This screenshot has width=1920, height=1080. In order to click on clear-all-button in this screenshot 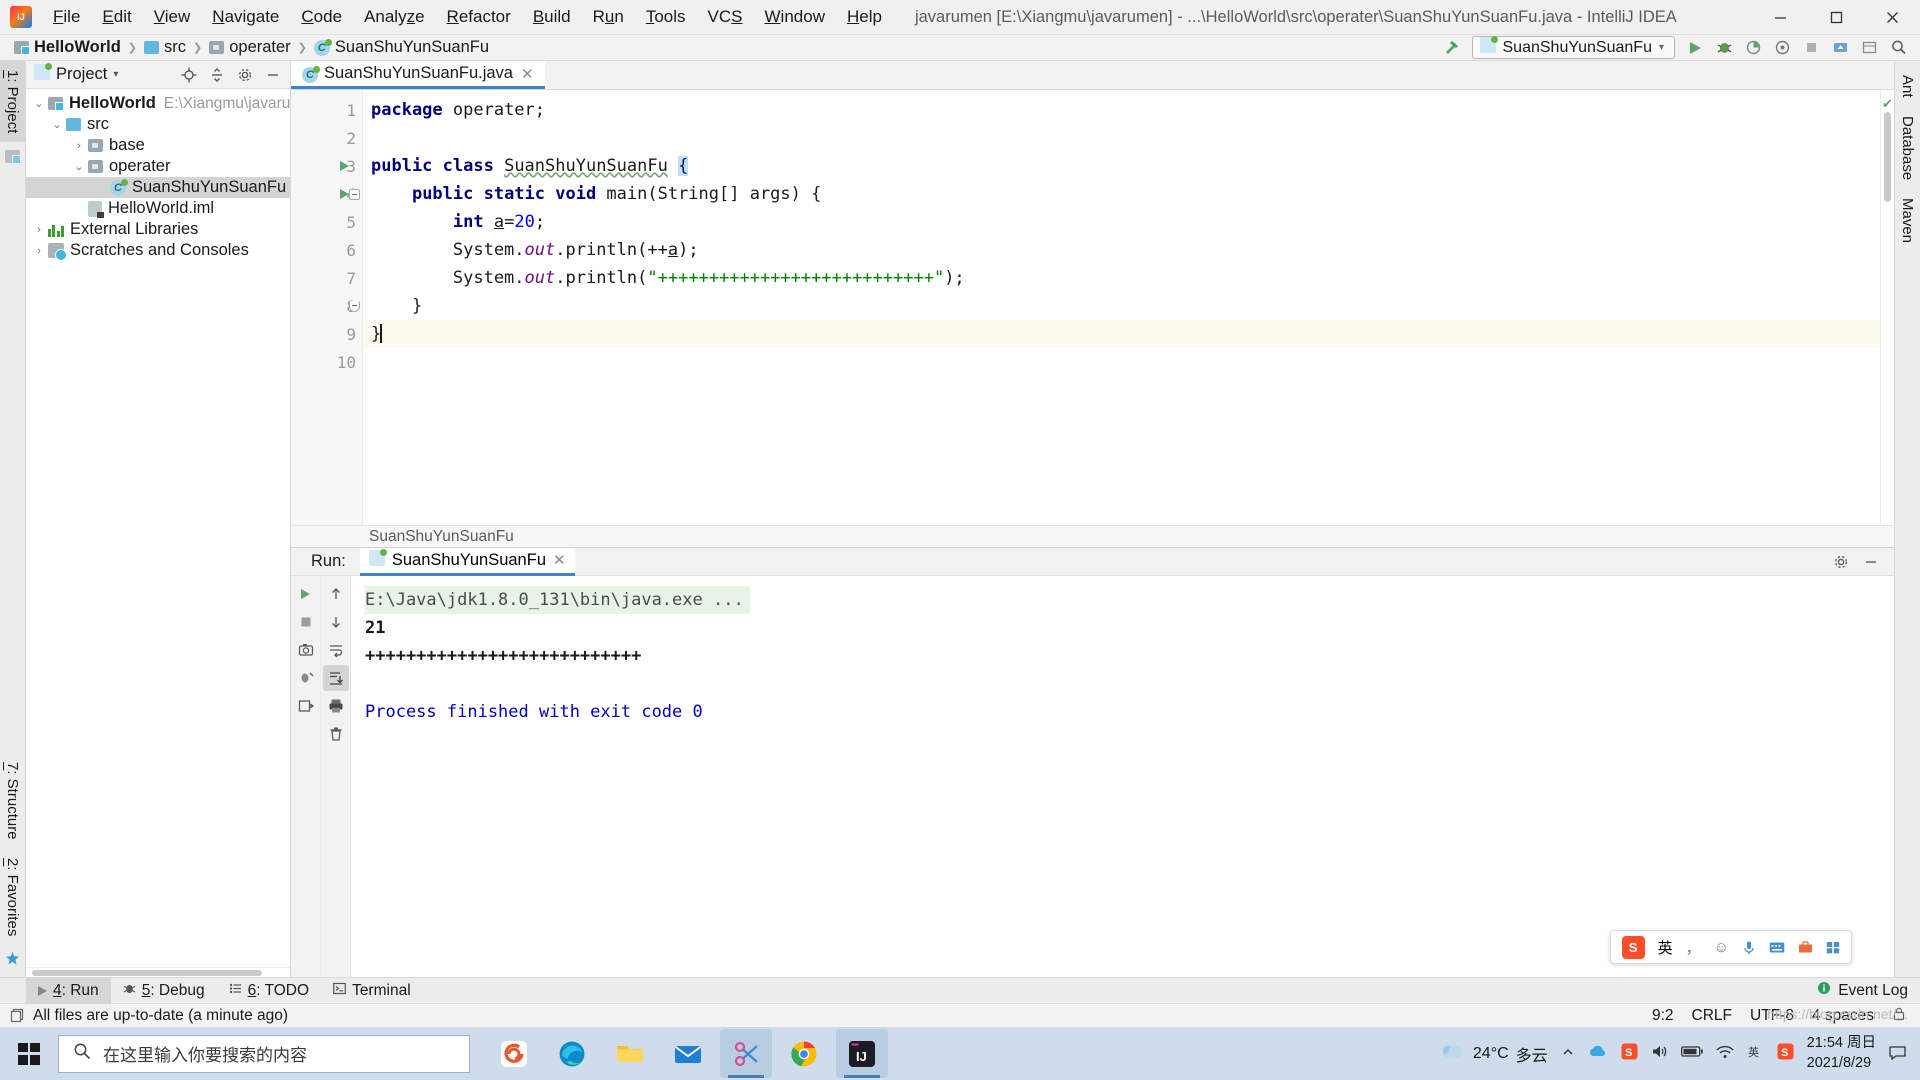, I will do `click(336, 734)`.